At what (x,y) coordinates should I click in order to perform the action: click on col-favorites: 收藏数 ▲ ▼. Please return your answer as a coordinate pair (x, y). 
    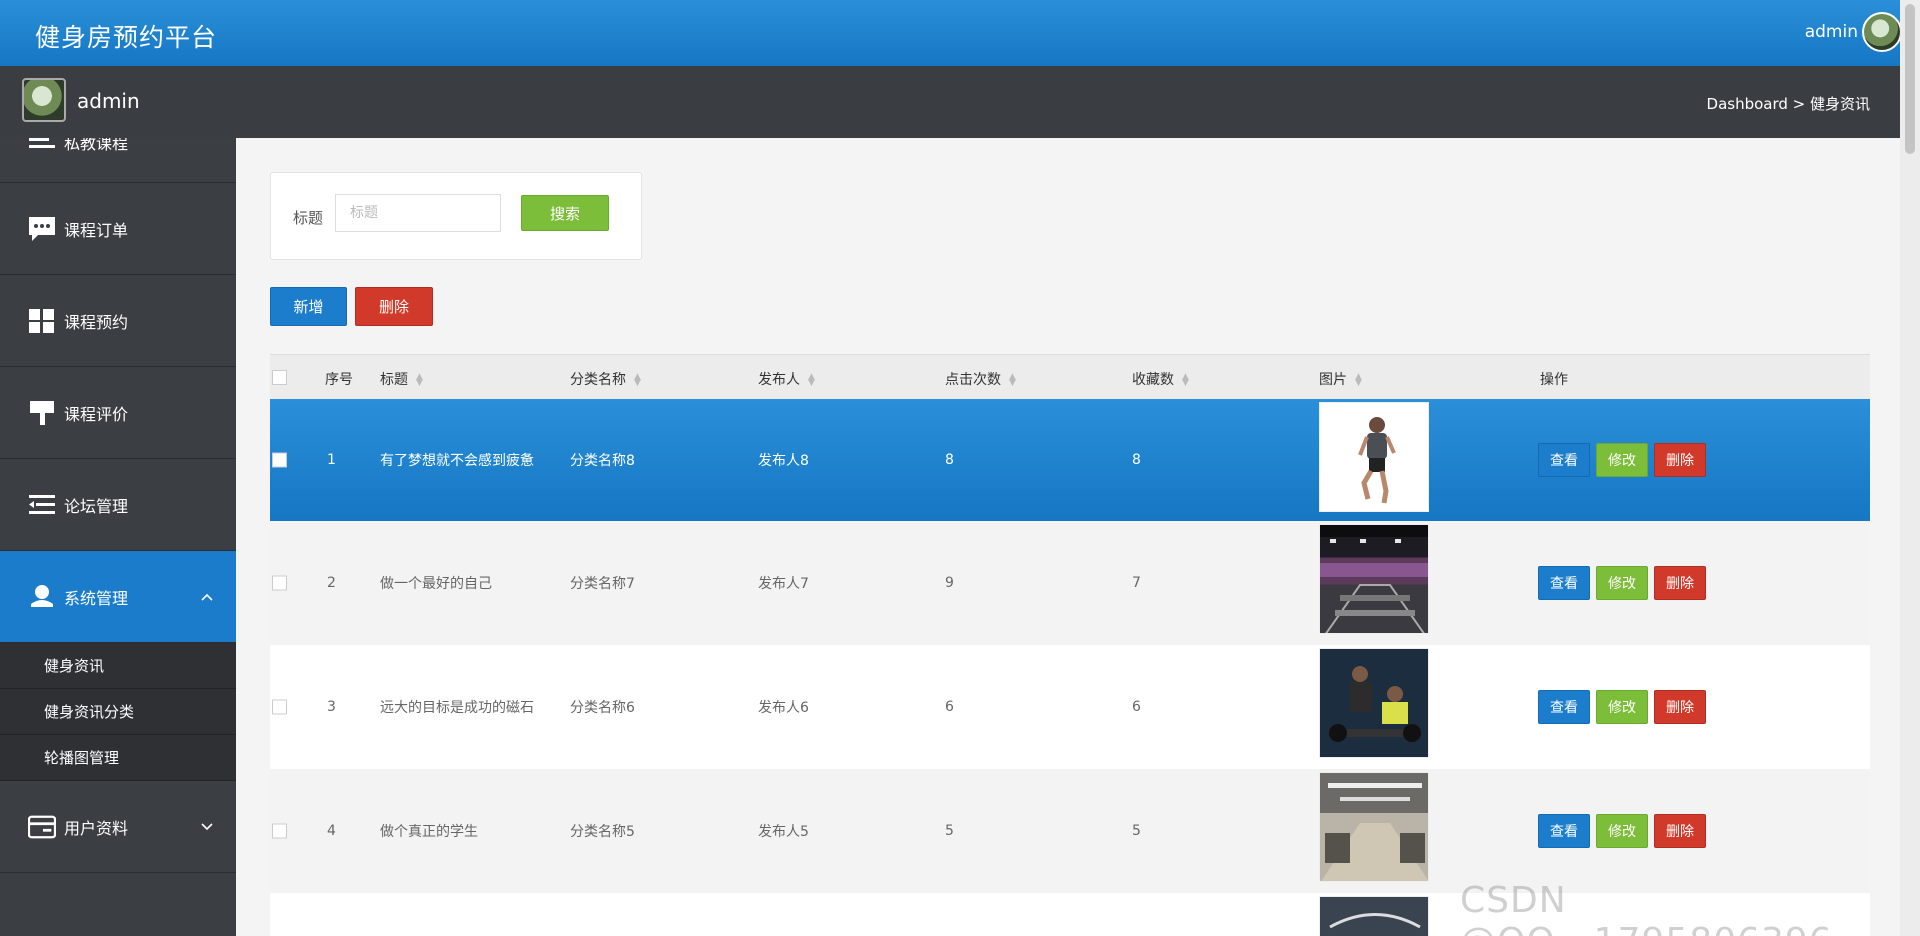
    Looking at the image, I should click on (1160, 379).